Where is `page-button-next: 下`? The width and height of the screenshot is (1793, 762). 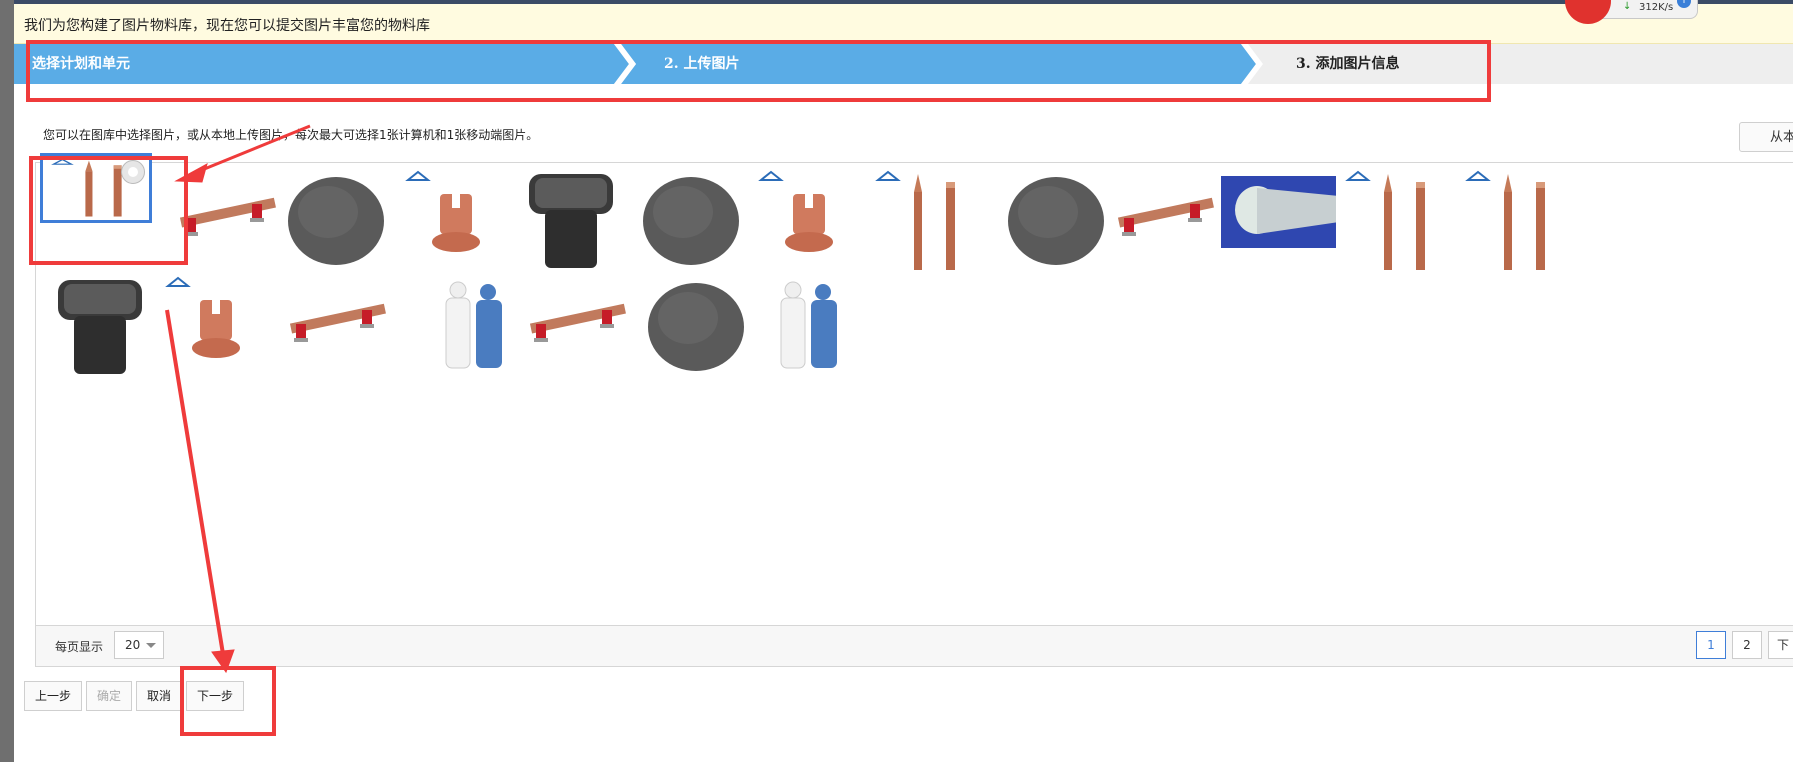 page-button-next: 下 is located at coordinates (1780, 645).